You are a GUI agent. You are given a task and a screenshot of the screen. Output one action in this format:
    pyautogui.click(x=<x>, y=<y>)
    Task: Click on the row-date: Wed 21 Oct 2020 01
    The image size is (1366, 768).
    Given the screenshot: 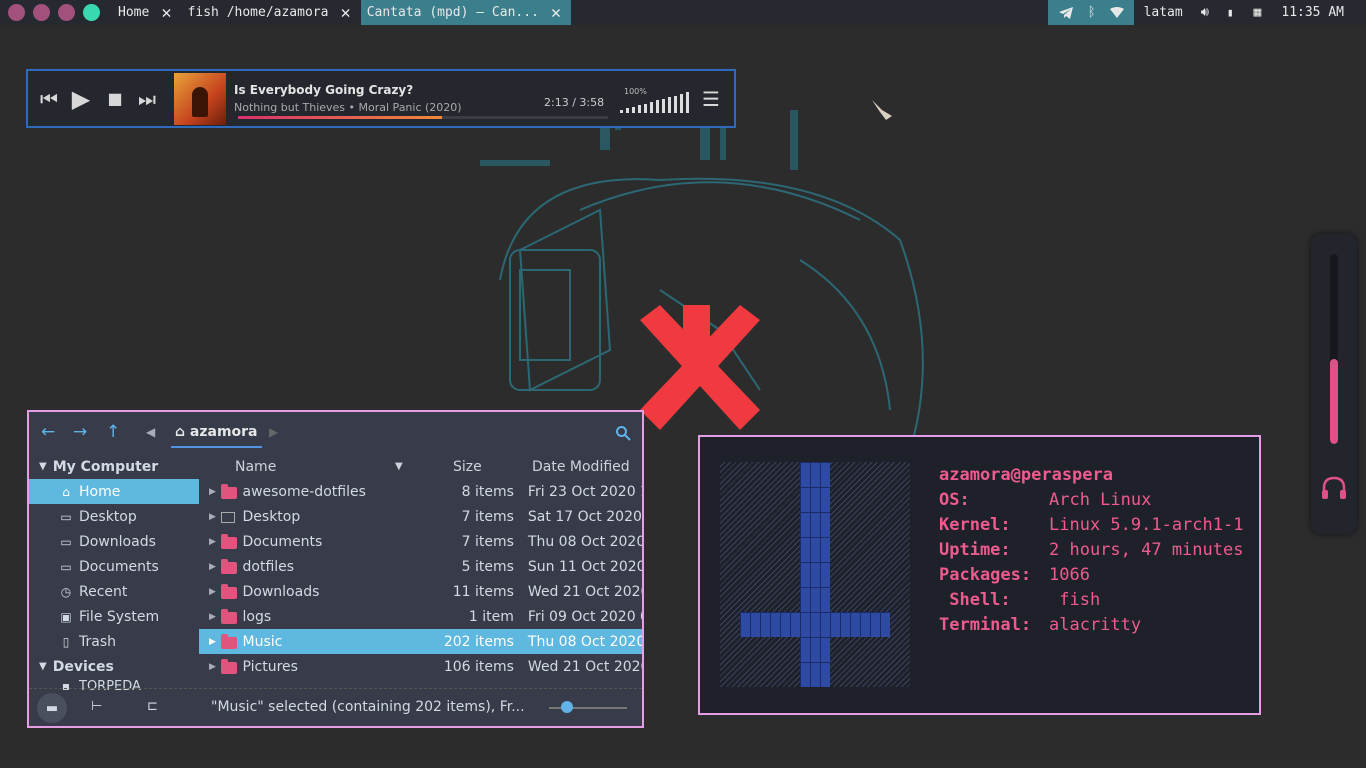 What is the action you would take?
    pyautogui.click(x=584, y=666)
    